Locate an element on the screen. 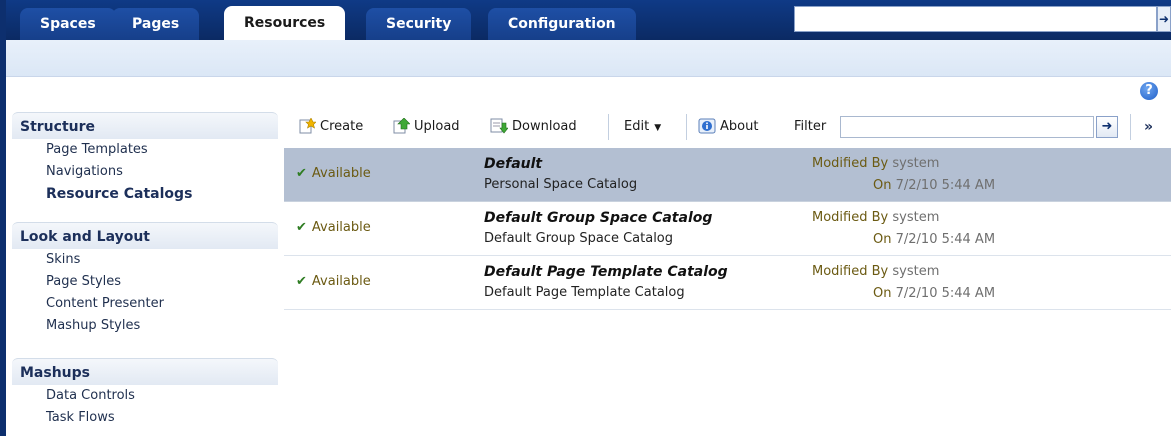 The height and width of the screenshot is (436, 1171). catalog-name: Default is located at coordinates (513, 164).